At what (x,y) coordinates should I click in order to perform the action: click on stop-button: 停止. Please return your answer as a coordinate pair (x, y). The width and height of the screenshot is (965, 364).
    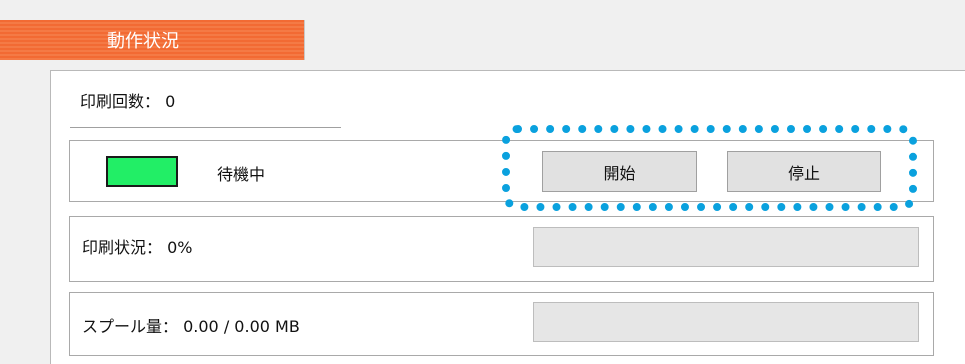
    Looking at the image, I should click on (804, 171).